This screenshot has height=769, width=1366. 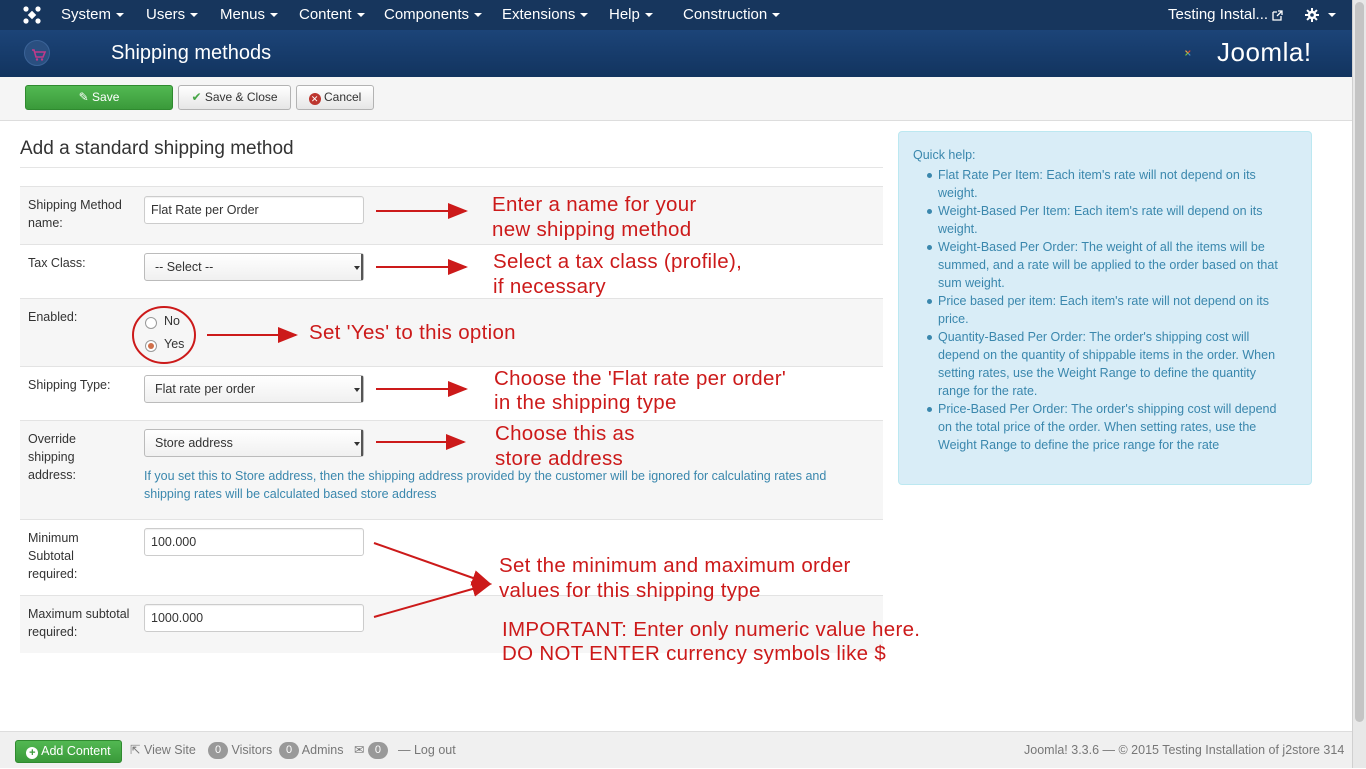 What do you see at coordinates (151, 323) in the screenshot?
I see `enabled-no-radio` at bounding box center [151, 323].